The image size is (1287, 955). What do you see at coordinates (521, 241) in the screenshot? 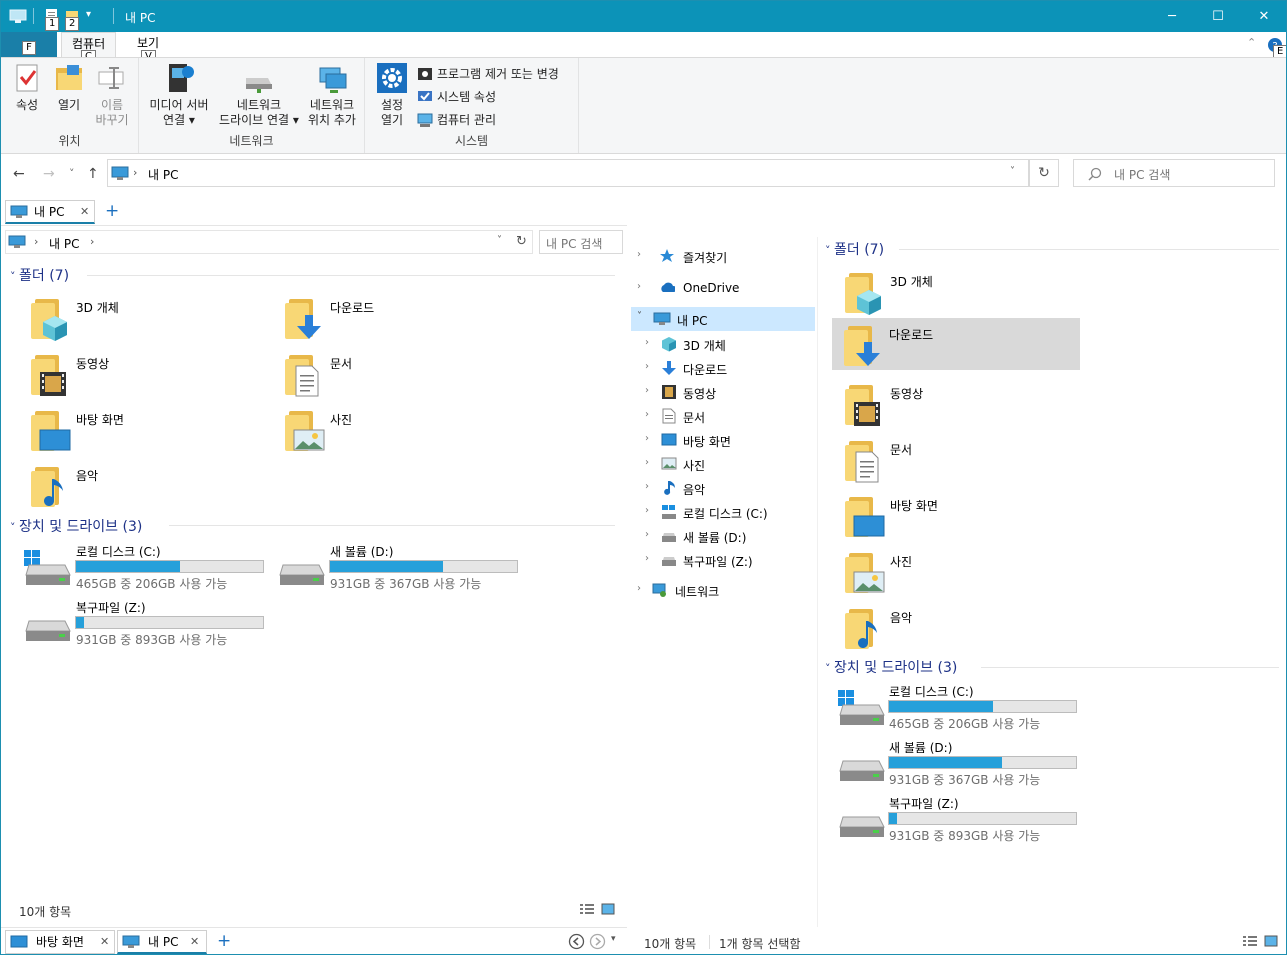
I see `refresh-icon: ↻` at bounding box center [521, 241].